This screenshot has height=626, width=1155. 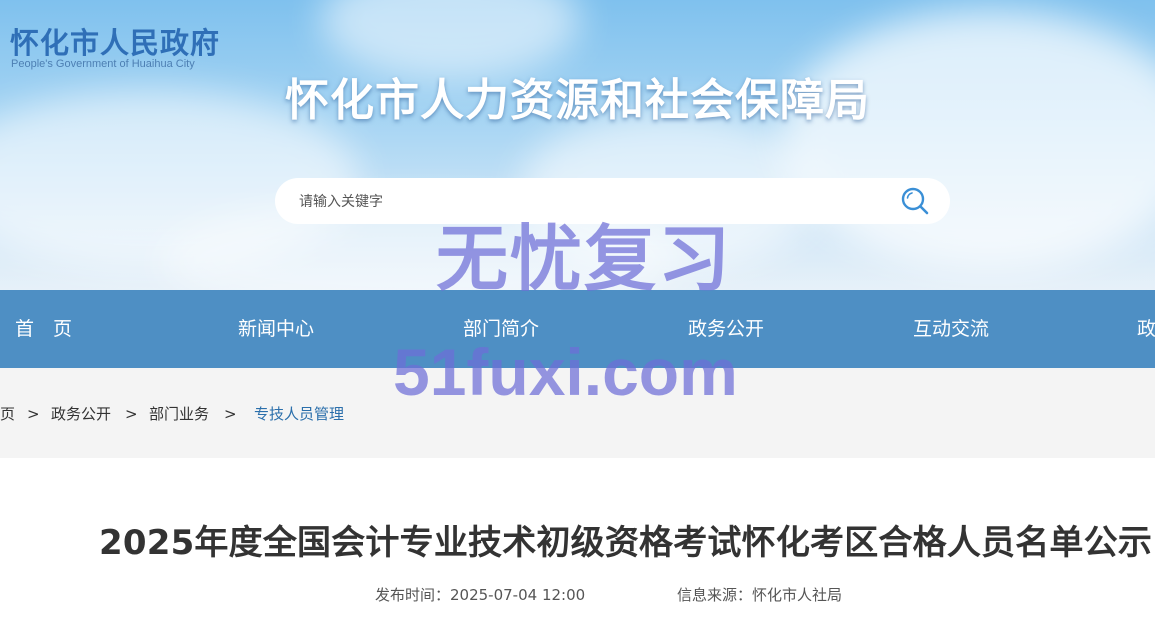 I want to click on city-logo-text: 怀化市人民政府, so click(x=115, y=41).